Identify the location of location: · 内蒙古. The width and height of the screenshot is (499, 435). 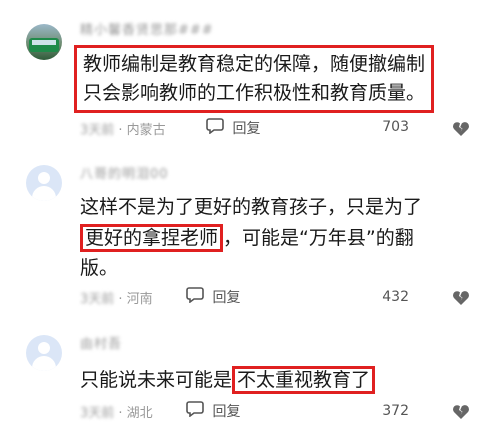
(142, 130).